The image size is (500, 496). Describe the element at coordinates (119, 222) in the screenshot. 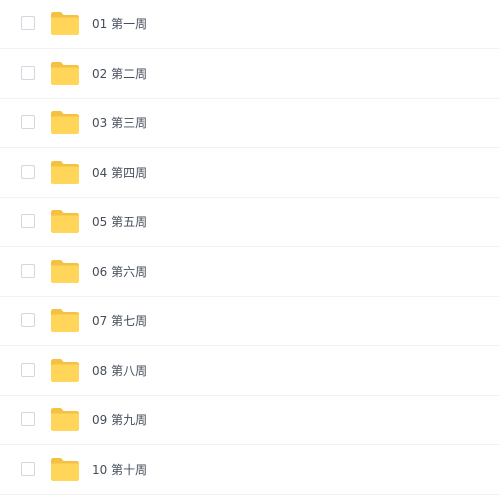

I see `folder-name: 05 第五周` at that location.